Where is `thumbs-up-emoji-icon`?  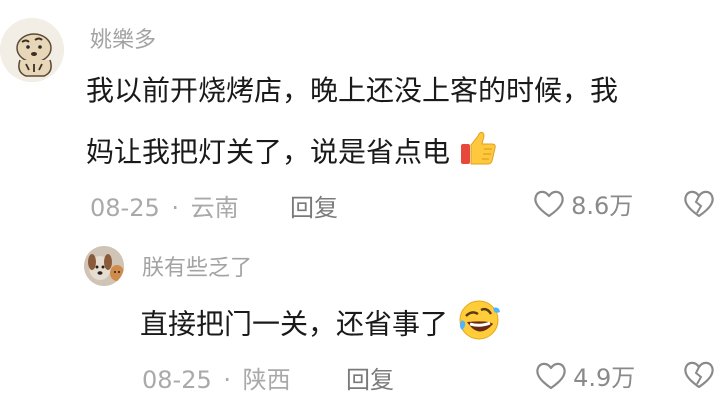 thumbs-up-emoji-icon is located at coordinates (479, 153).